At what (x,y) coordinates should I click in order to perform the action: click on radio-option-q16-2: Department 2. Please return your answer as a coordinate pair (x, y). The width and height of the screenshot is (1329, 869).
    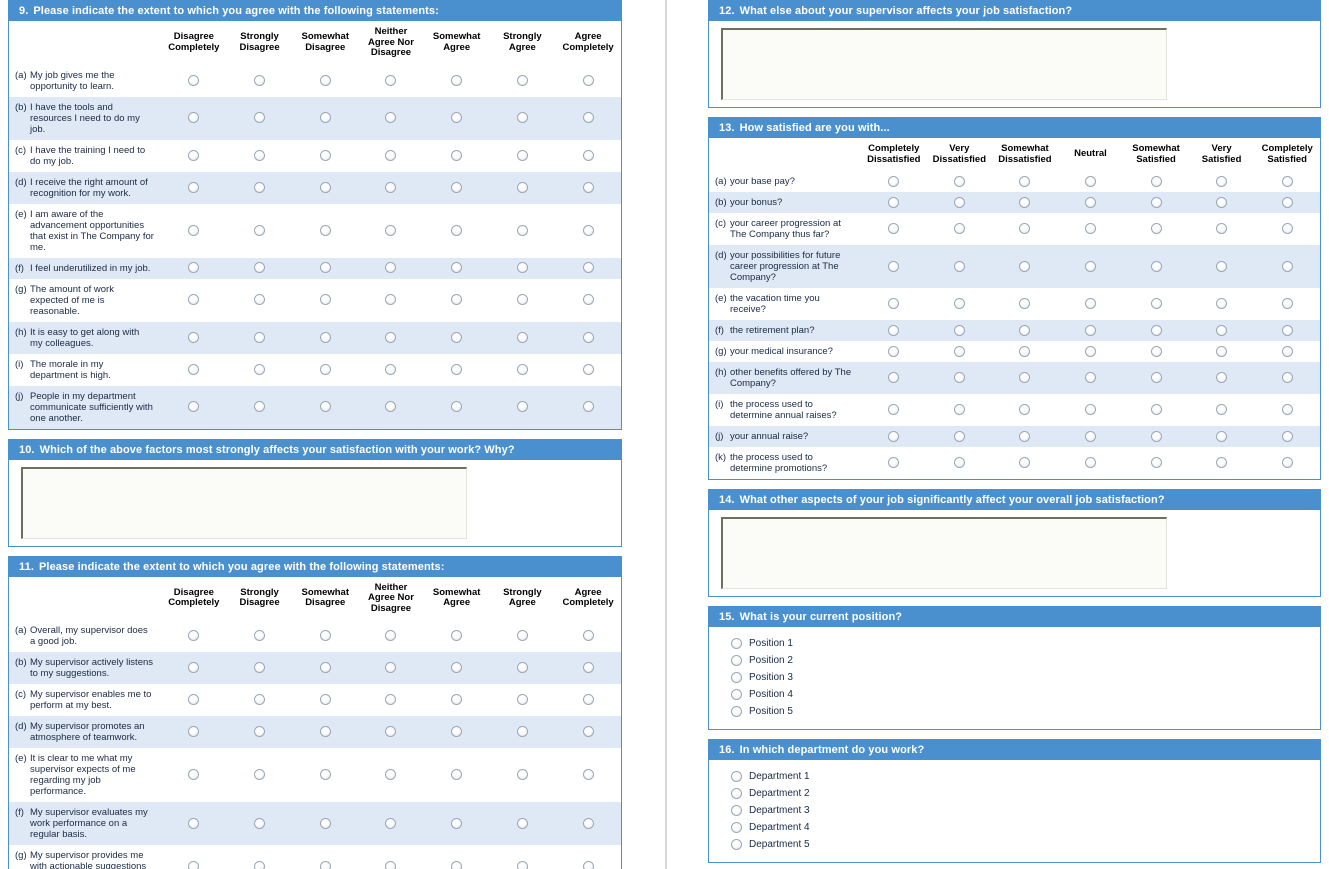
    Looking at the image, I should click on (1014, 793).